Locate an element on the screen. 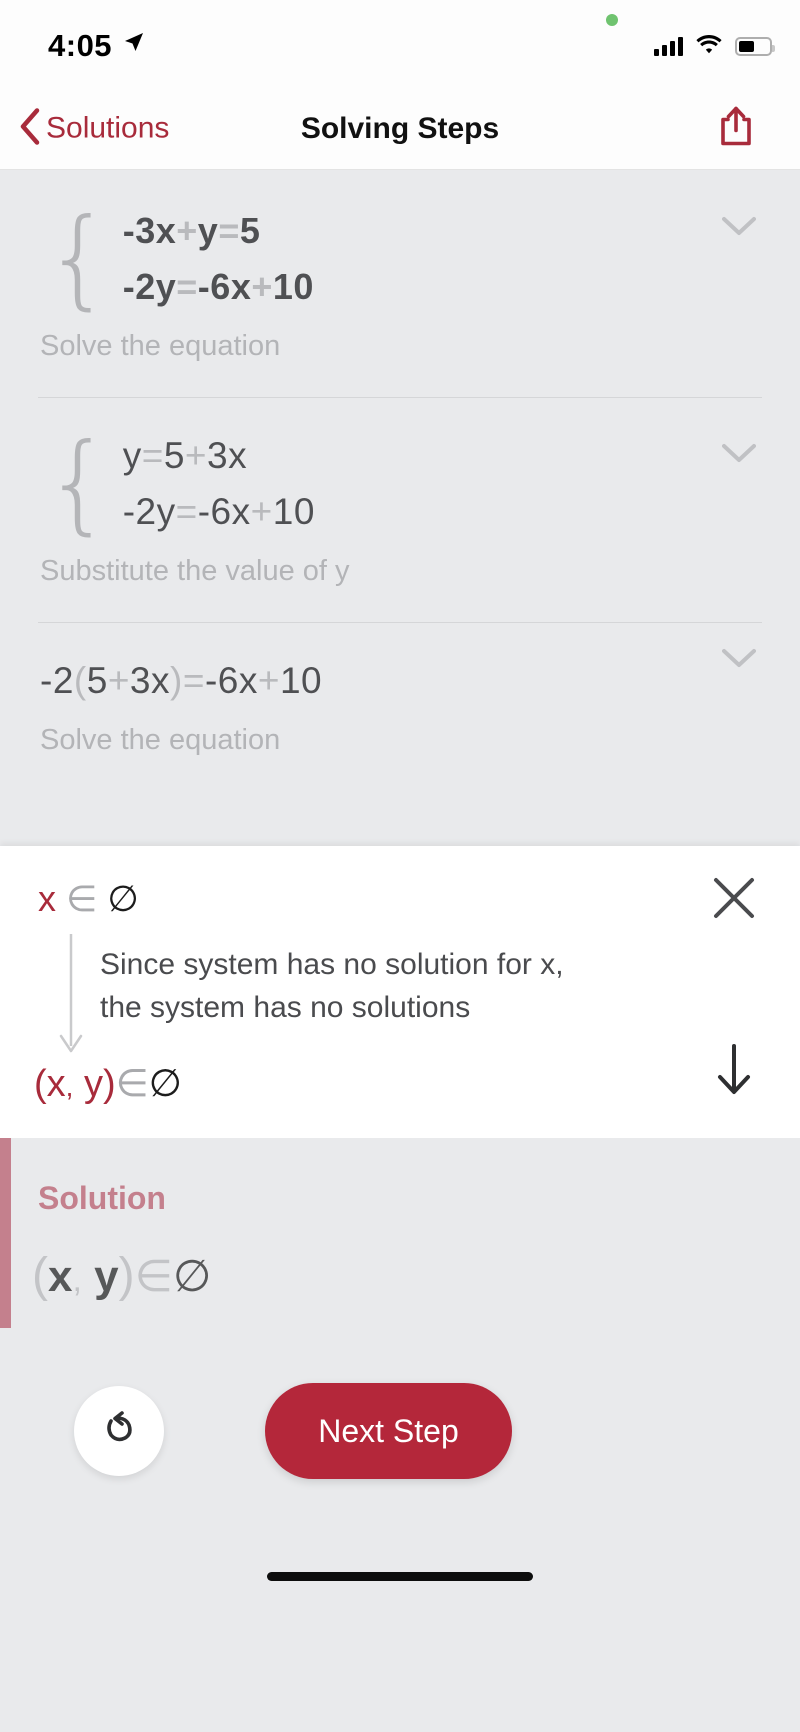 Image resolution: width=800 pixels, height=1732 pixels. close-icon is located at coordinates (734, 902).